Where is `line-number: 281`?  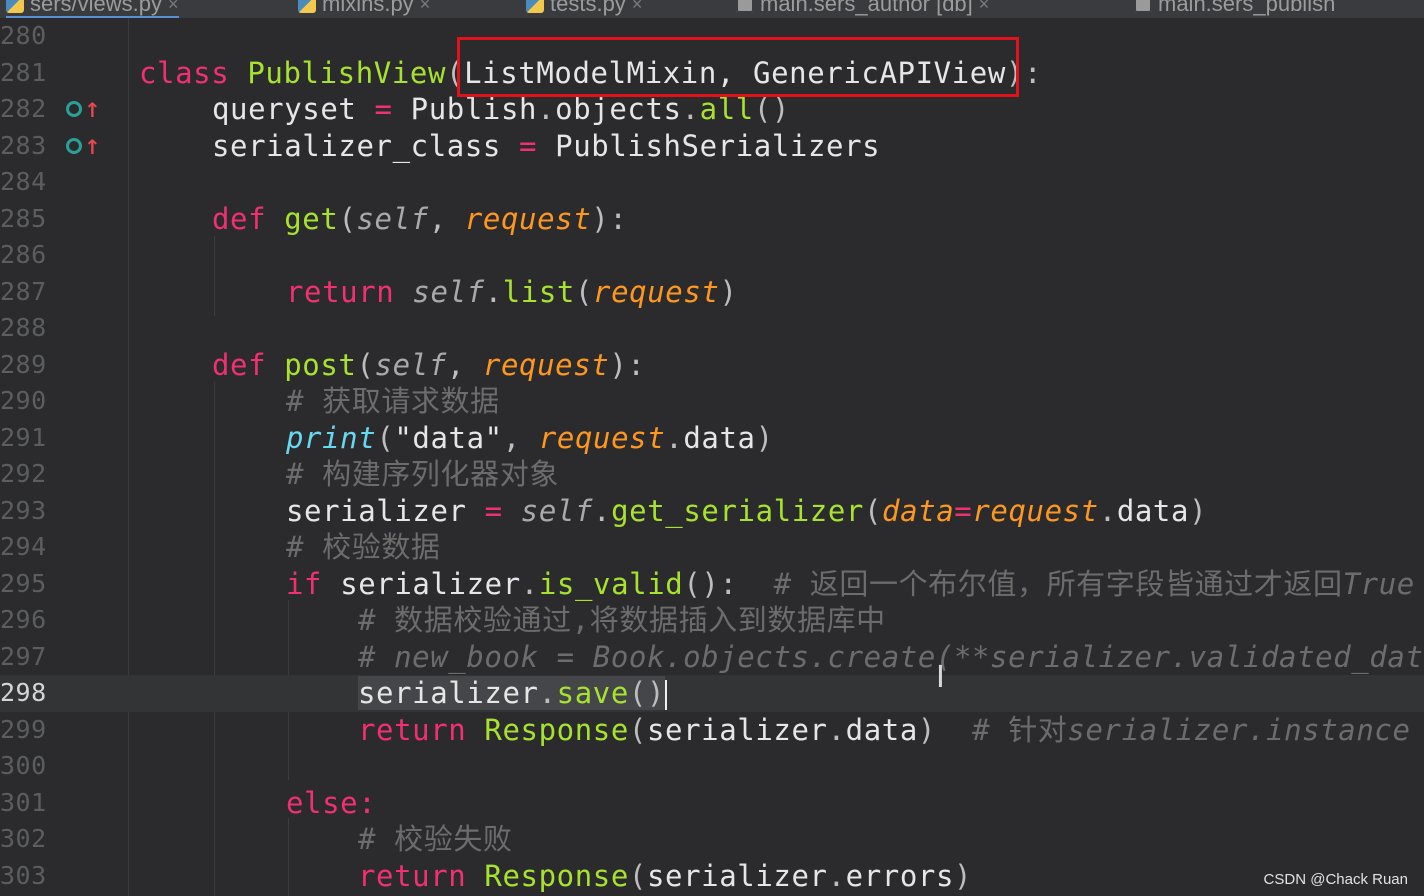 line-number: 281 is located at coordinates (23, 72).